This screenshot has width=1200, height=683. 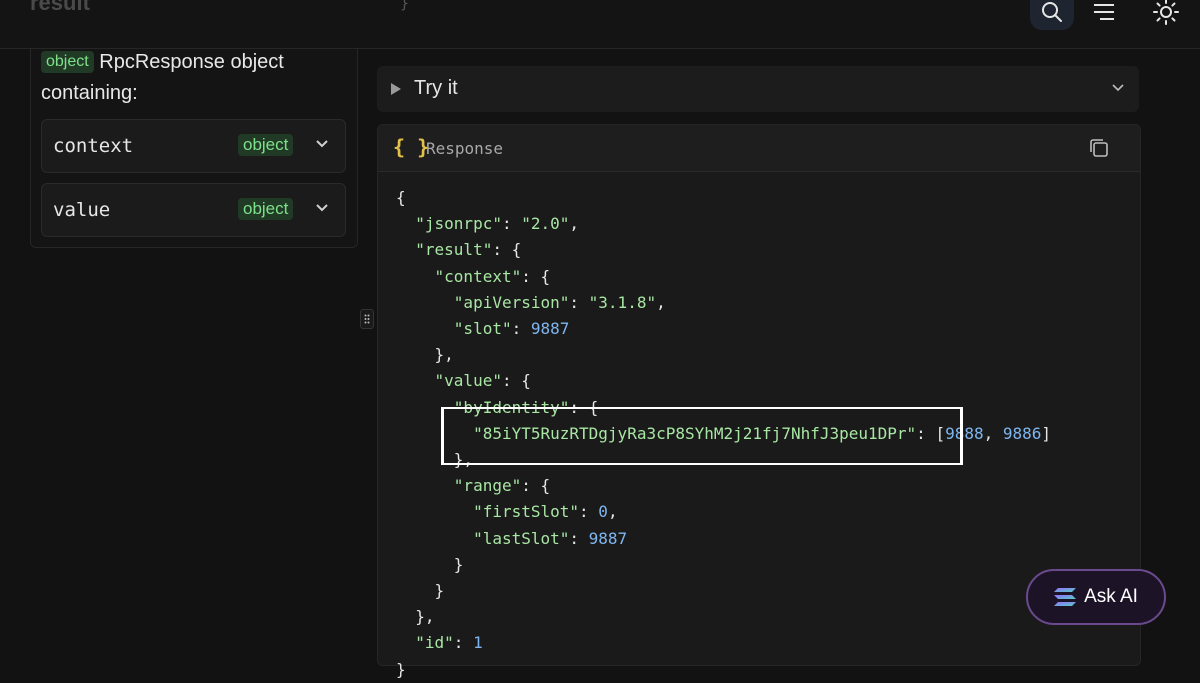 I want to click on search-button, so click(x=1052, y=15).